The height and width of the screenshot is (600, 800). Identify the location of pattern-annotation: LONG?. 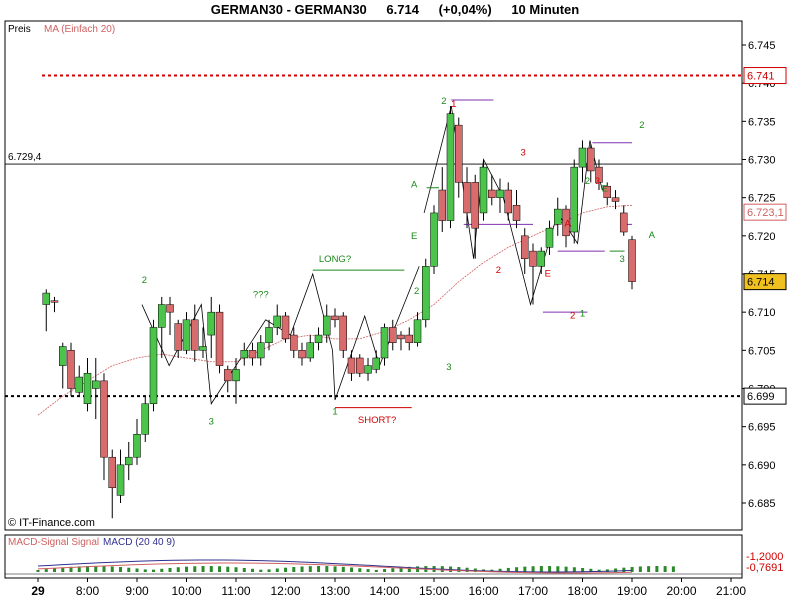
(335, 259).